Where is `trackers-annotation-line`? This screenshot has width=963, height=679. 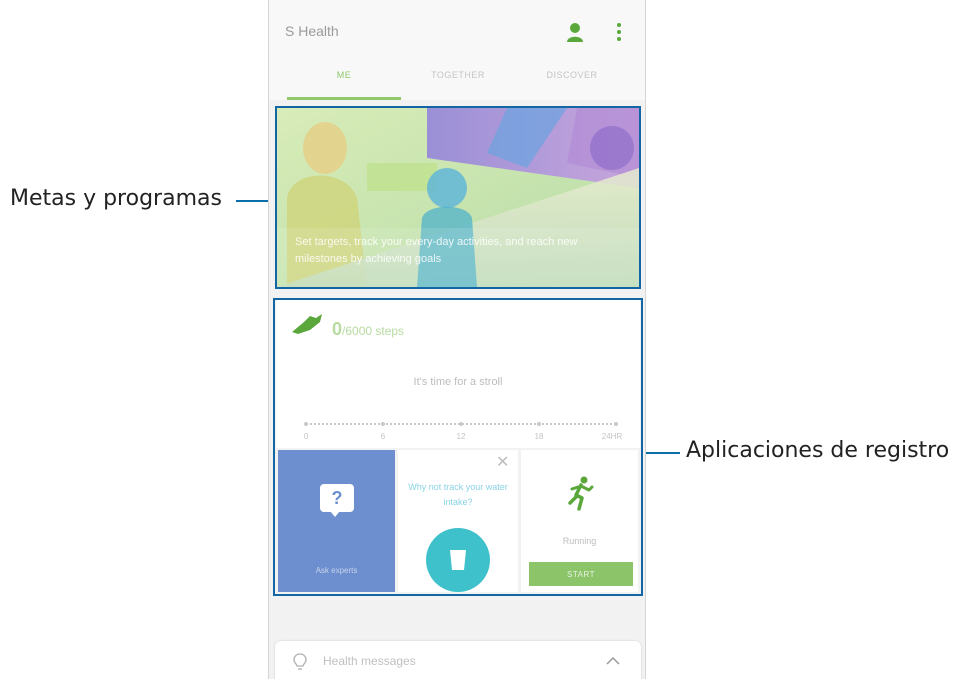
trackers-annotation-line is located at coordinates (663, 453).